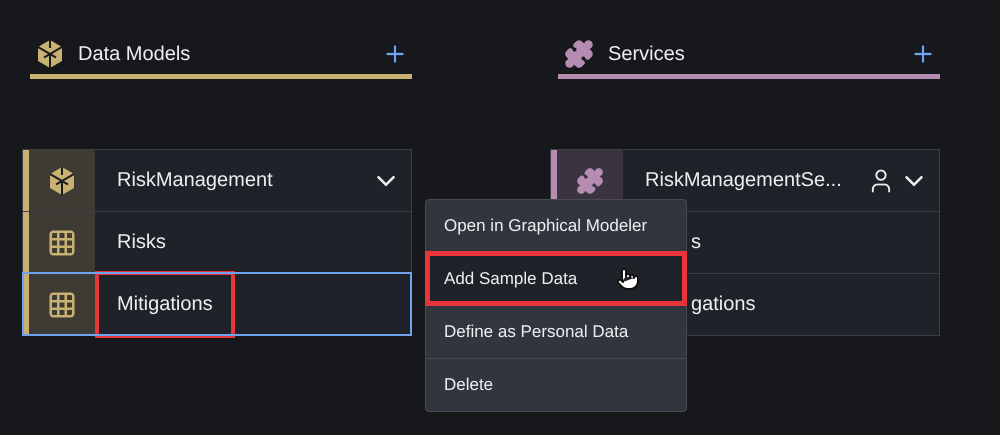  I want to click on entity-name: gations, so click(723, 304).